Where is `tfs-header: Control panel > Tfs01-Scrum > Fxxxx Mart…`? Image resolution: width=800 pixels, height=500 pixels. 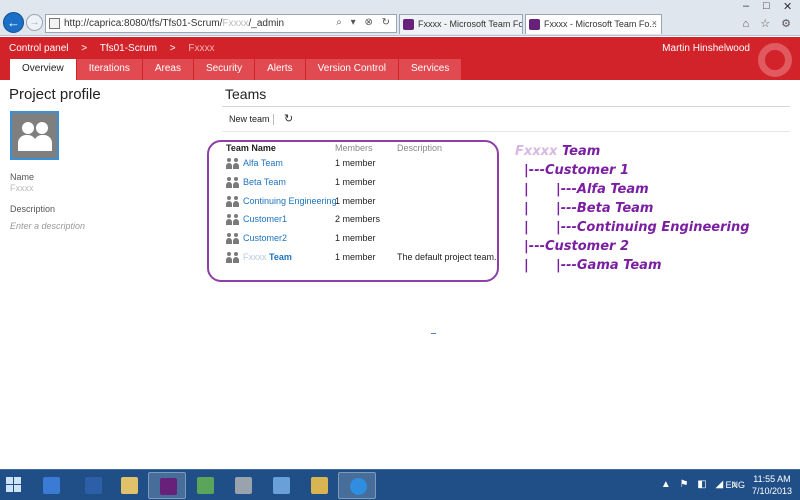 tfs-header: Control panel > Tfs01-Scrum > Fxxxx Mart… is located at coordinates (400, 58).